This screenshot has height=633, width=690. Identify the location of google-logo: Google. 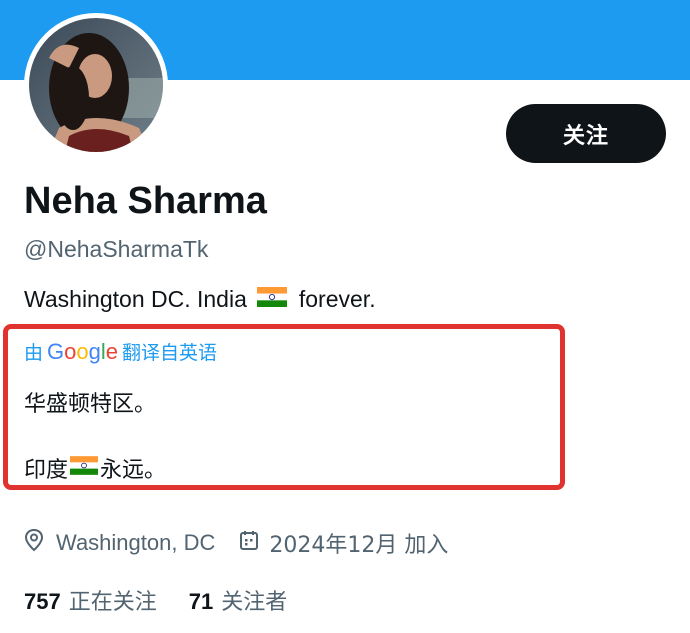
(83, 351).